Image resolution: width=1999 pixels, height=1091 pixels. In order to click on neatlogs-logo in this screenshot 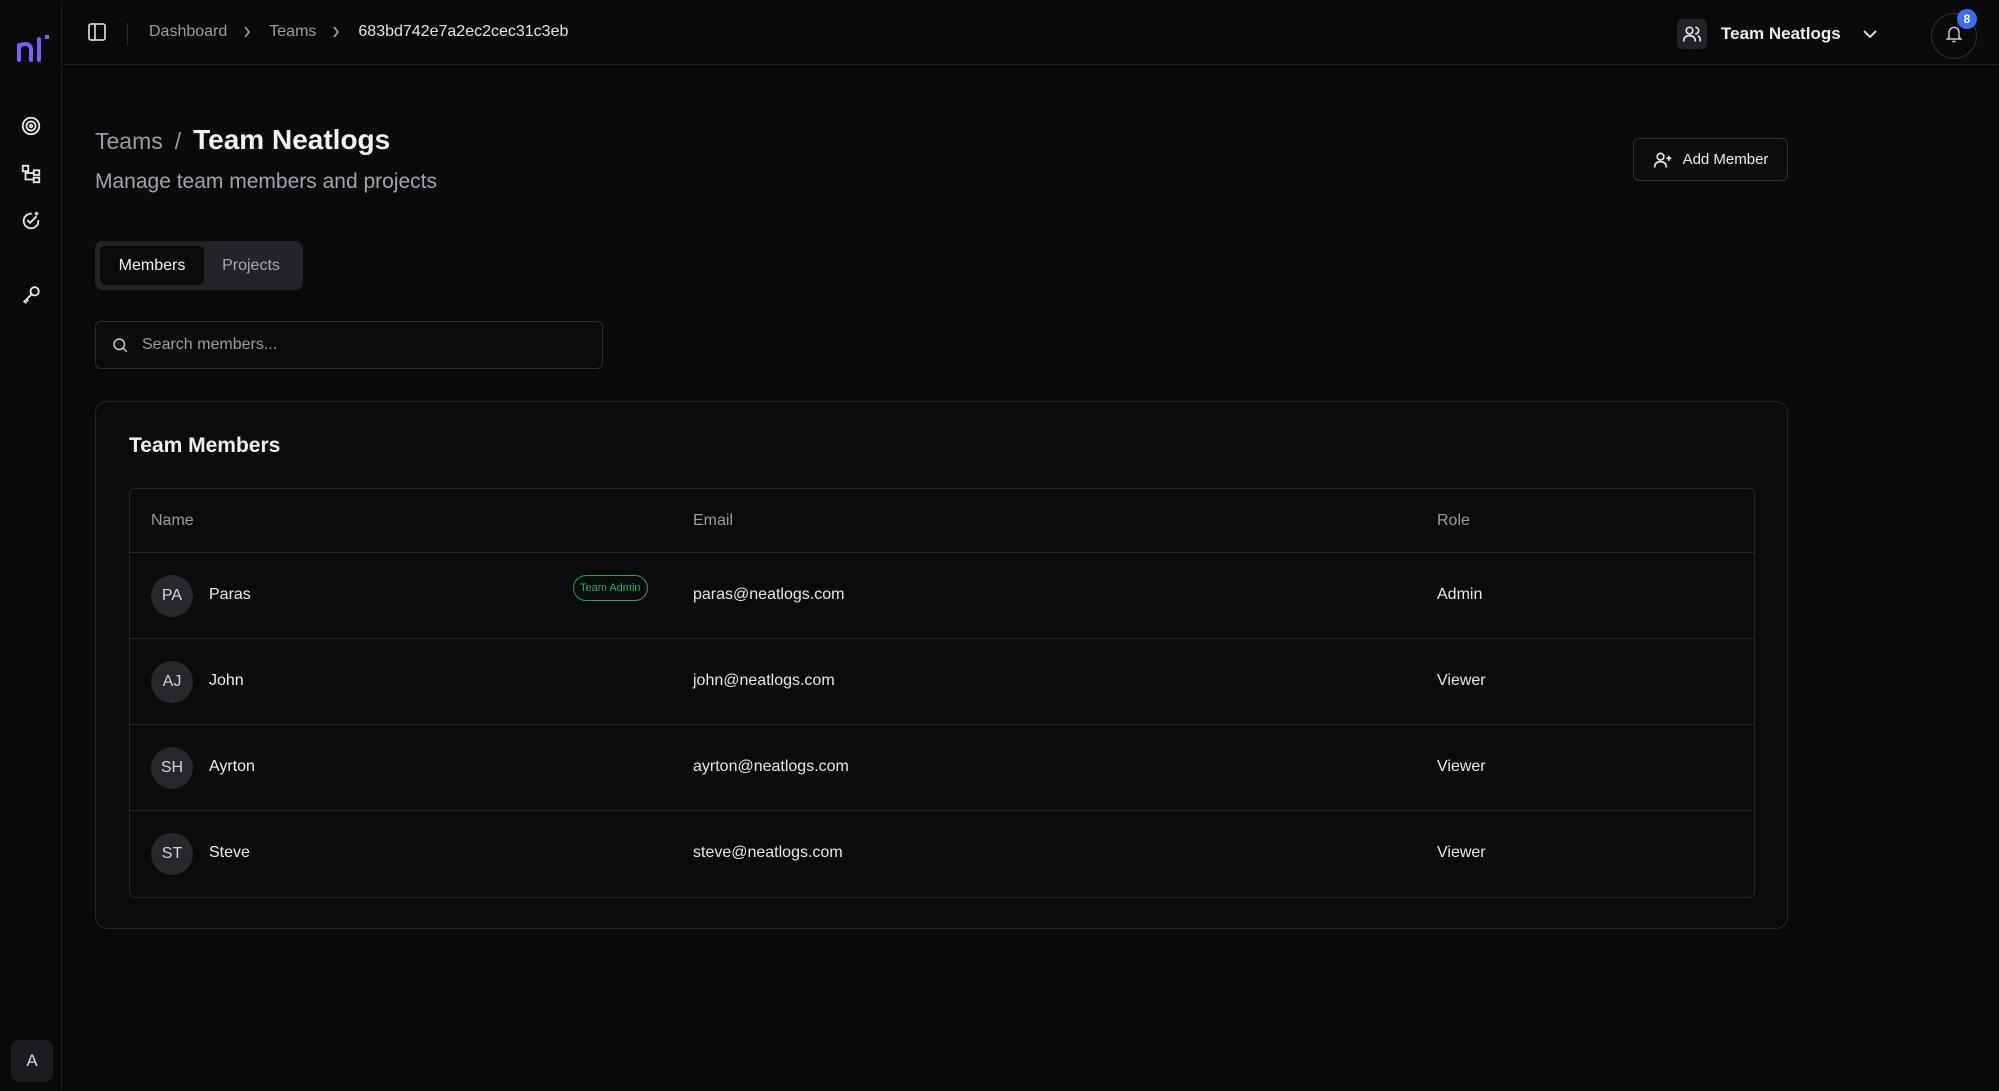, I will do `click(34, 49)`.